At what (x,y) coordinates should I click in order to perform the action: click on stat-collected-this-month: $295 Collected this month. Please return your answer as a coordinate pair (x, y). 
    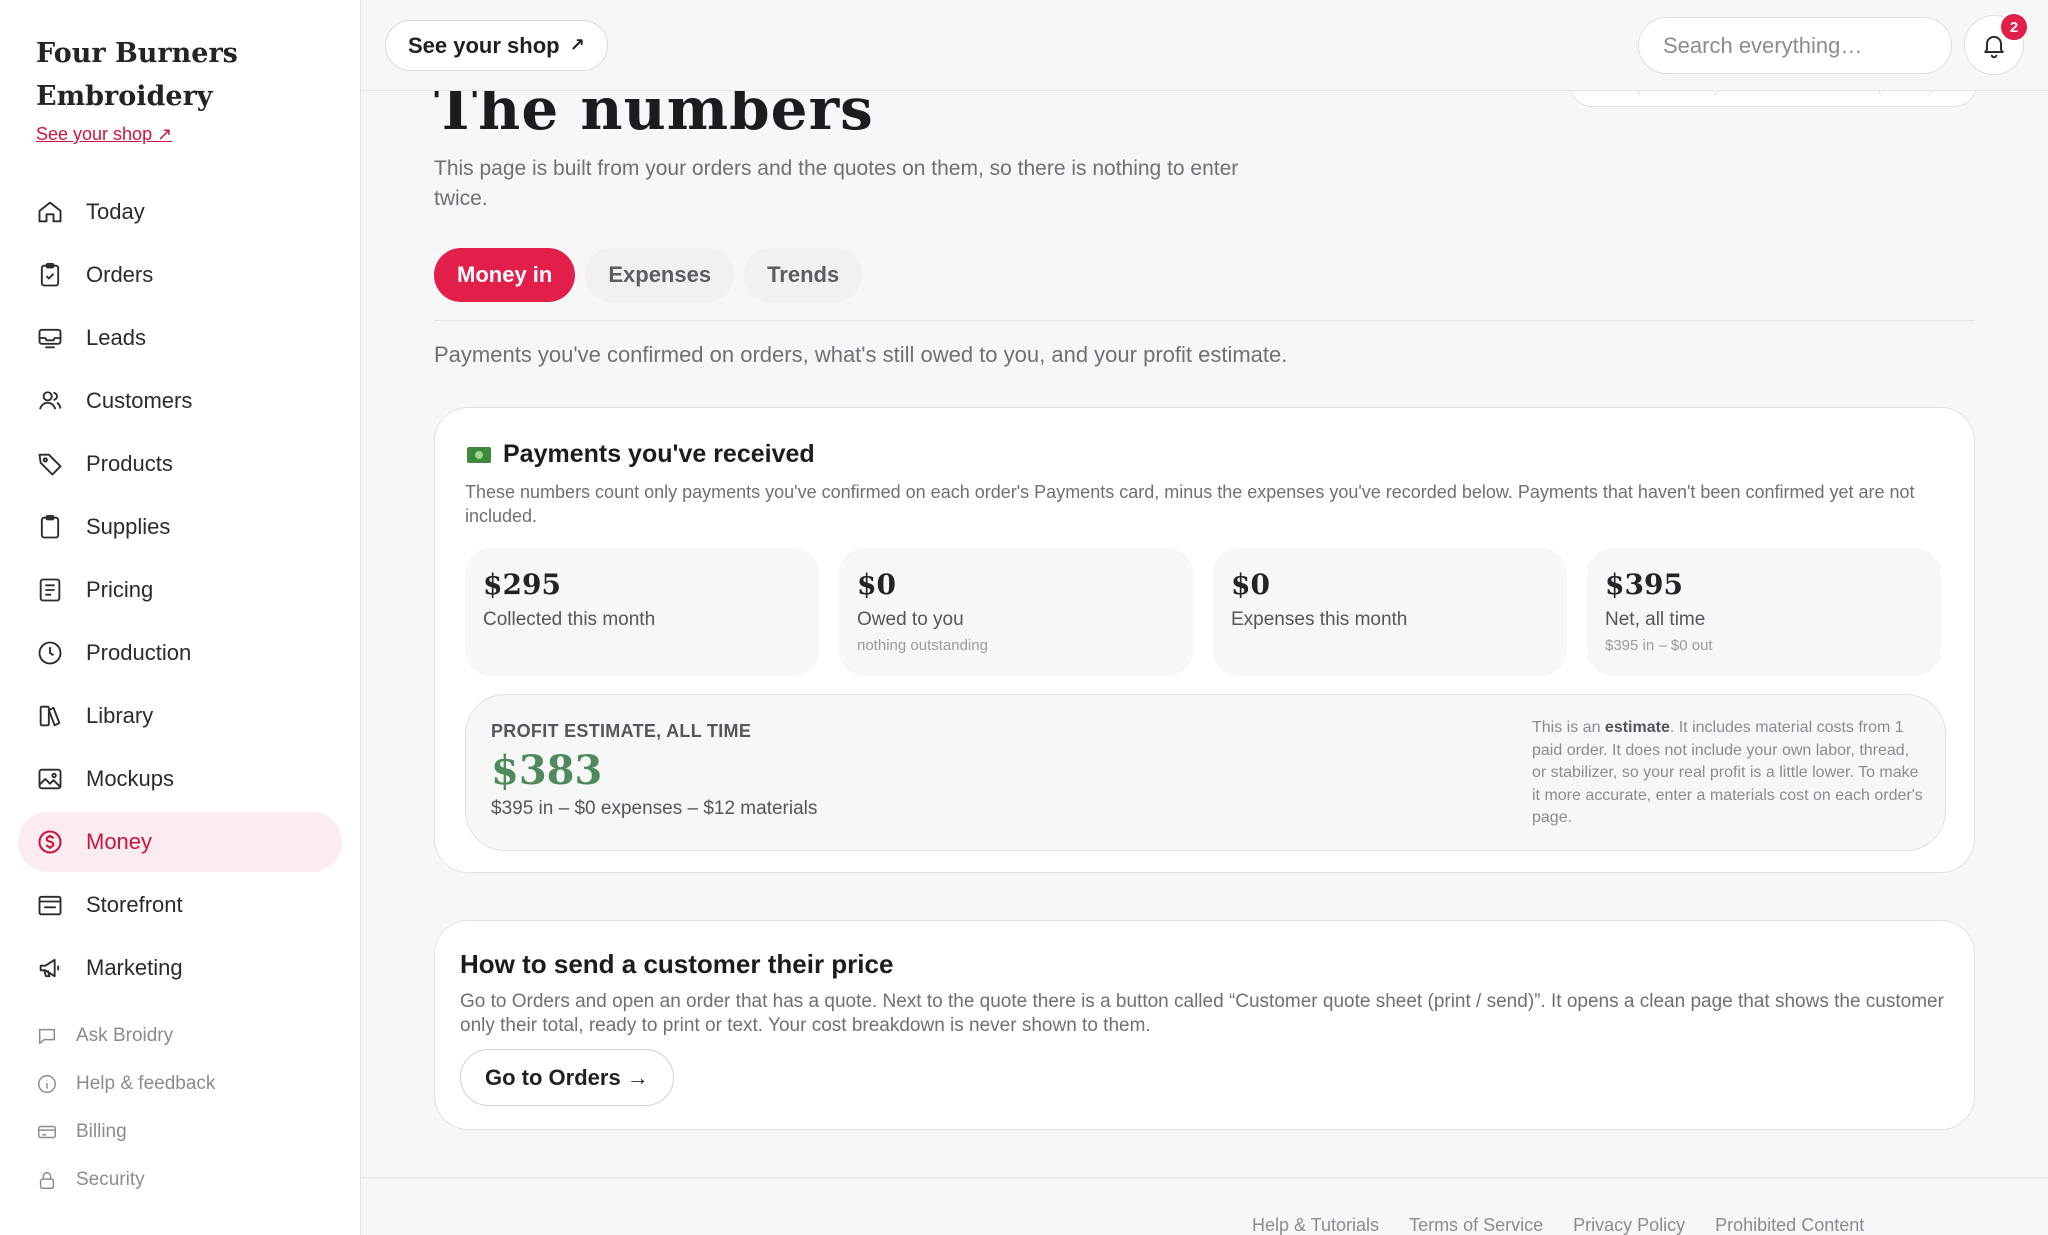
    Looking at the image, I should click on (642, 612).